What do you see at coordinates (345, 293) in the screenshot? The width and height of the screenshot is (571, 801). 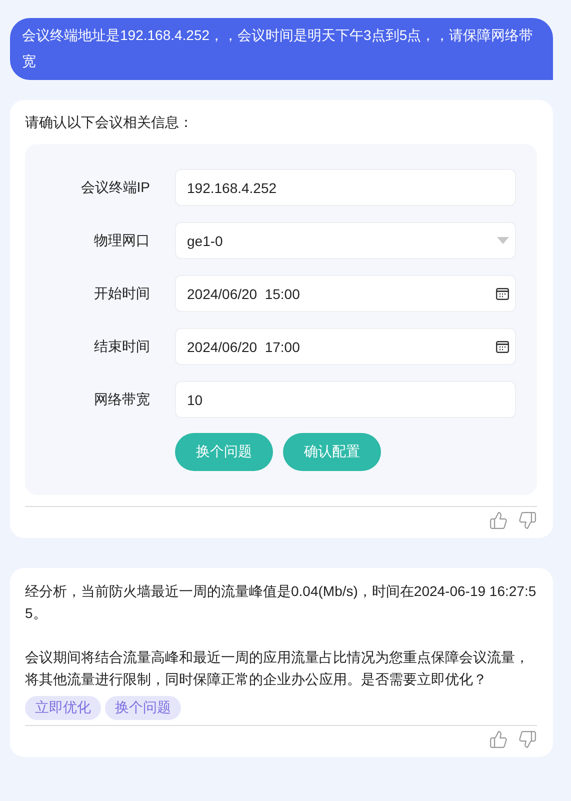 I see `date-field: 2024/06/20 15:00` at bounding box center [345, 293].